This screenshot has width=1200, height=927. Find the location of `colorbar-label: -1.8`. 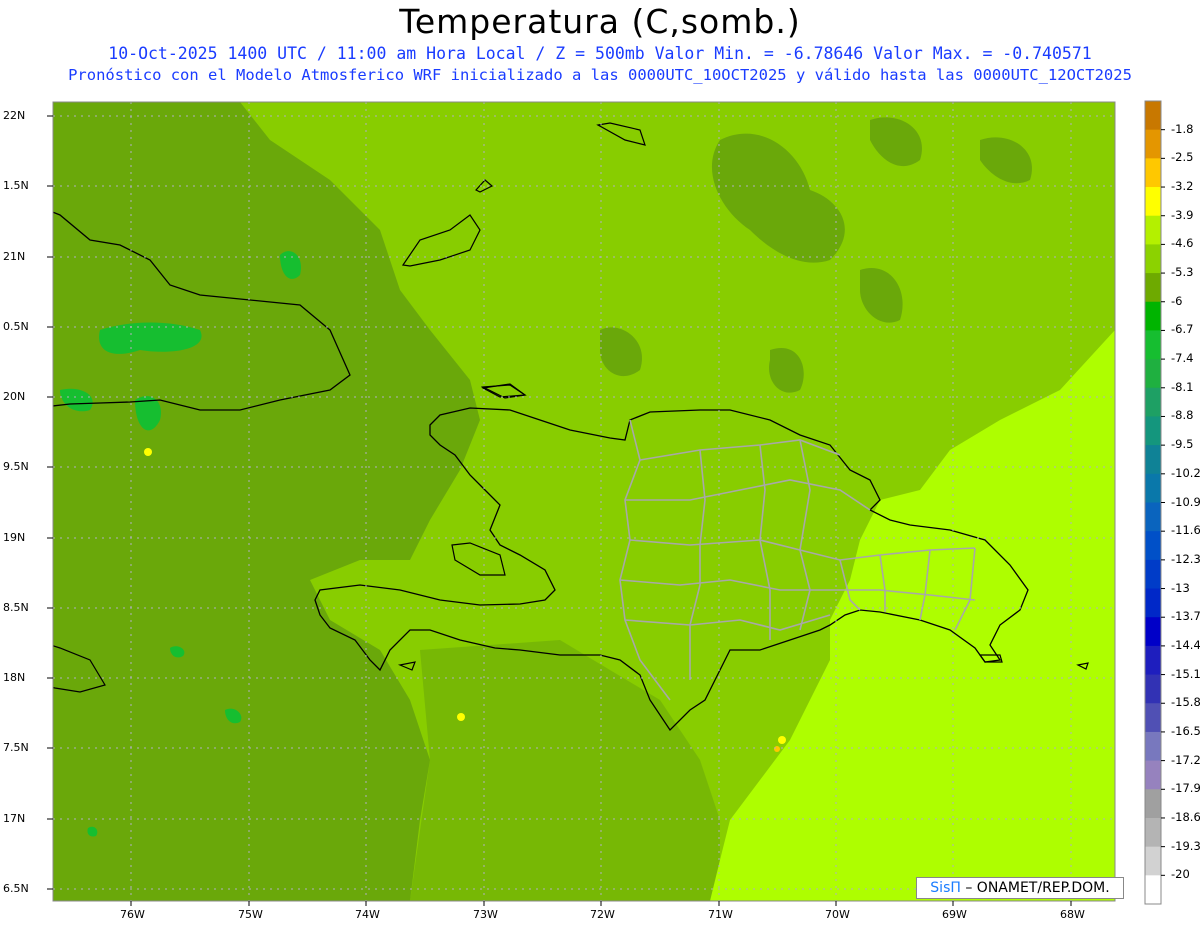

colorbar-label: -1.8 is located at coordinates (1182, 128).